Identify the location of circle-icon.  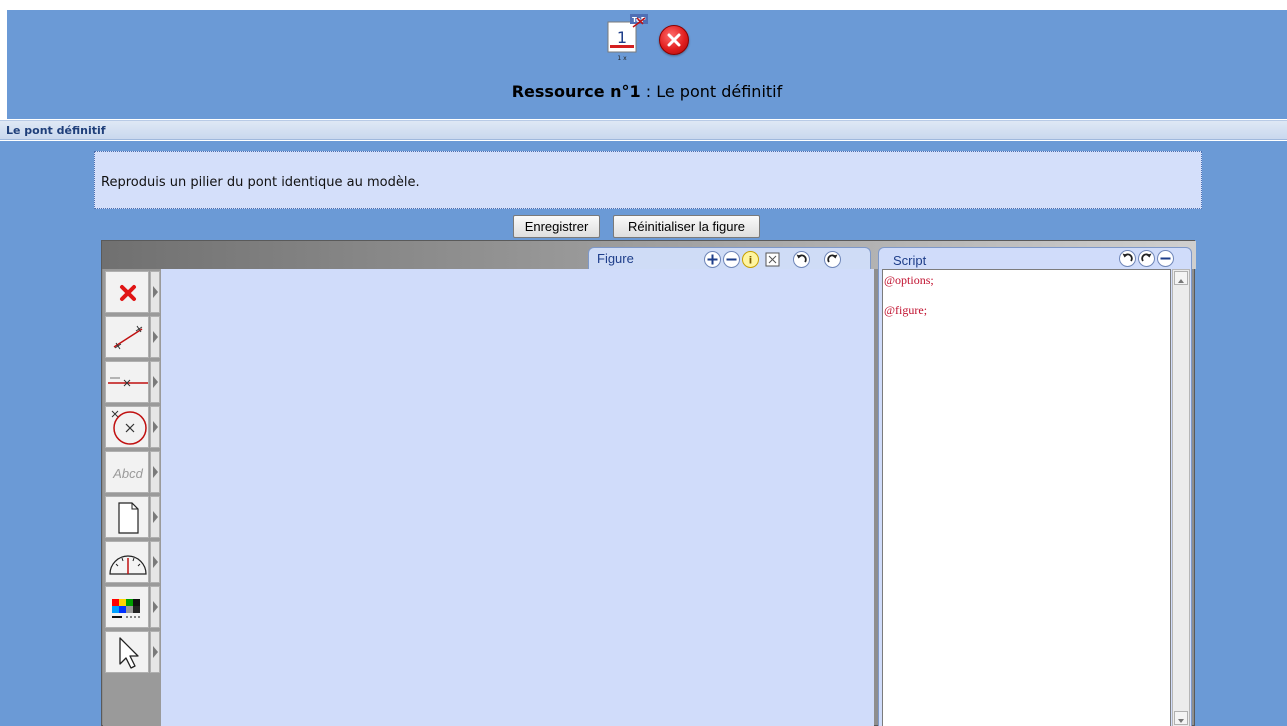
(129, 427).